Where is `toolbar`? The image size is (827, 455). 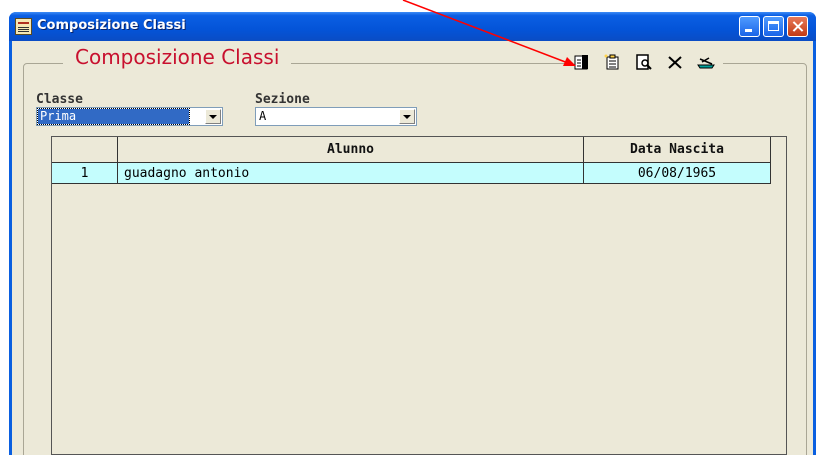 toolbar is located at coordinates (644, 62).